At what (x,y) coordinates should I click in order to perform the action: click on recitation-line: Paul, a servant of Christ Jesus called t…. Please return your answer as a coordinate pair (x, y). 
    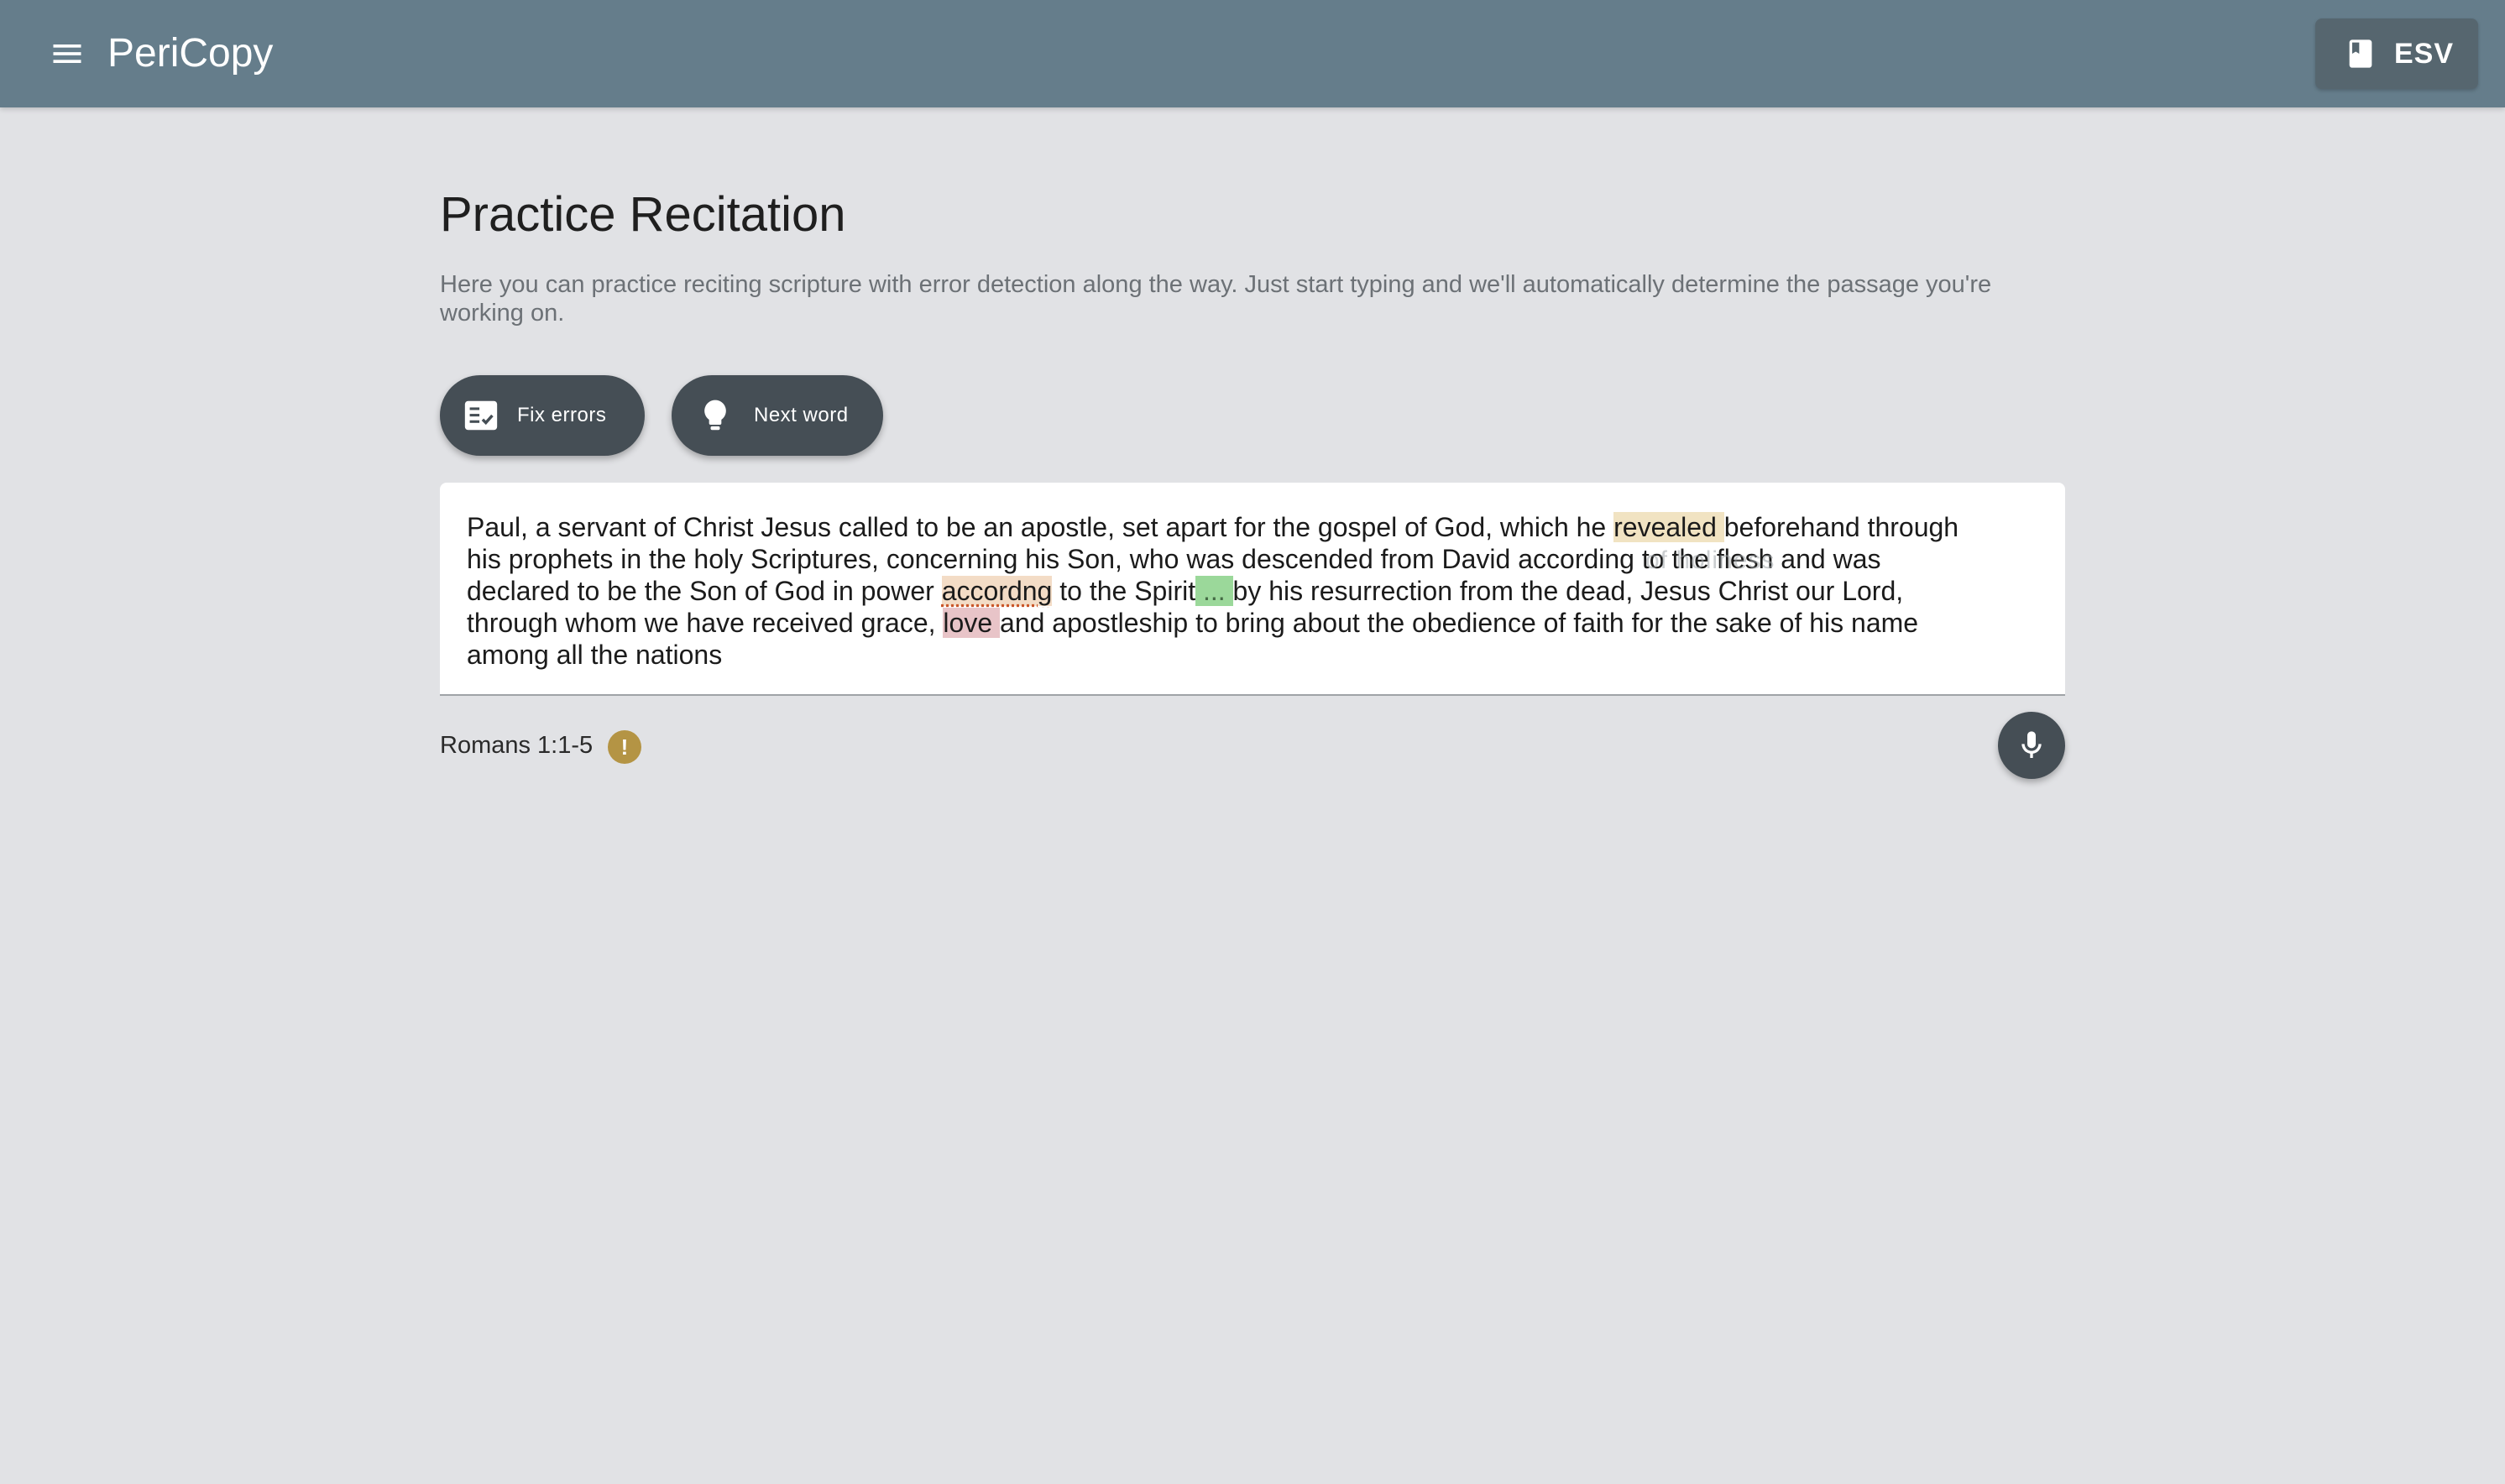
    Looking at the image, I should click on (1256, 527).